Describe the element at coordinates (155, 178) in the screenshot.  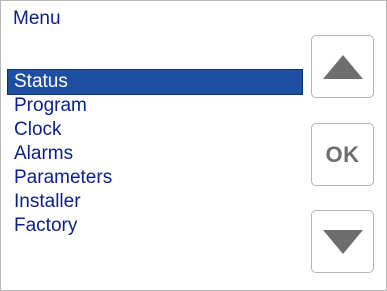
I see `menu-item-parameters: Parameters` at that location.